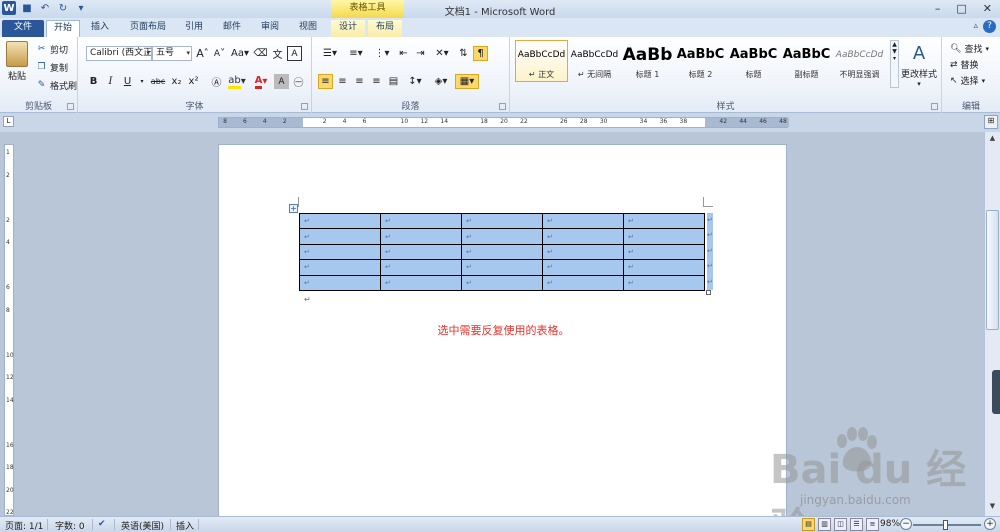 Image resolution: width=1000 pixels, height=532 pixels. Describe the element at coordinates (100, 28) in the screenshot. I see `tab-insert: 插入` at that location.